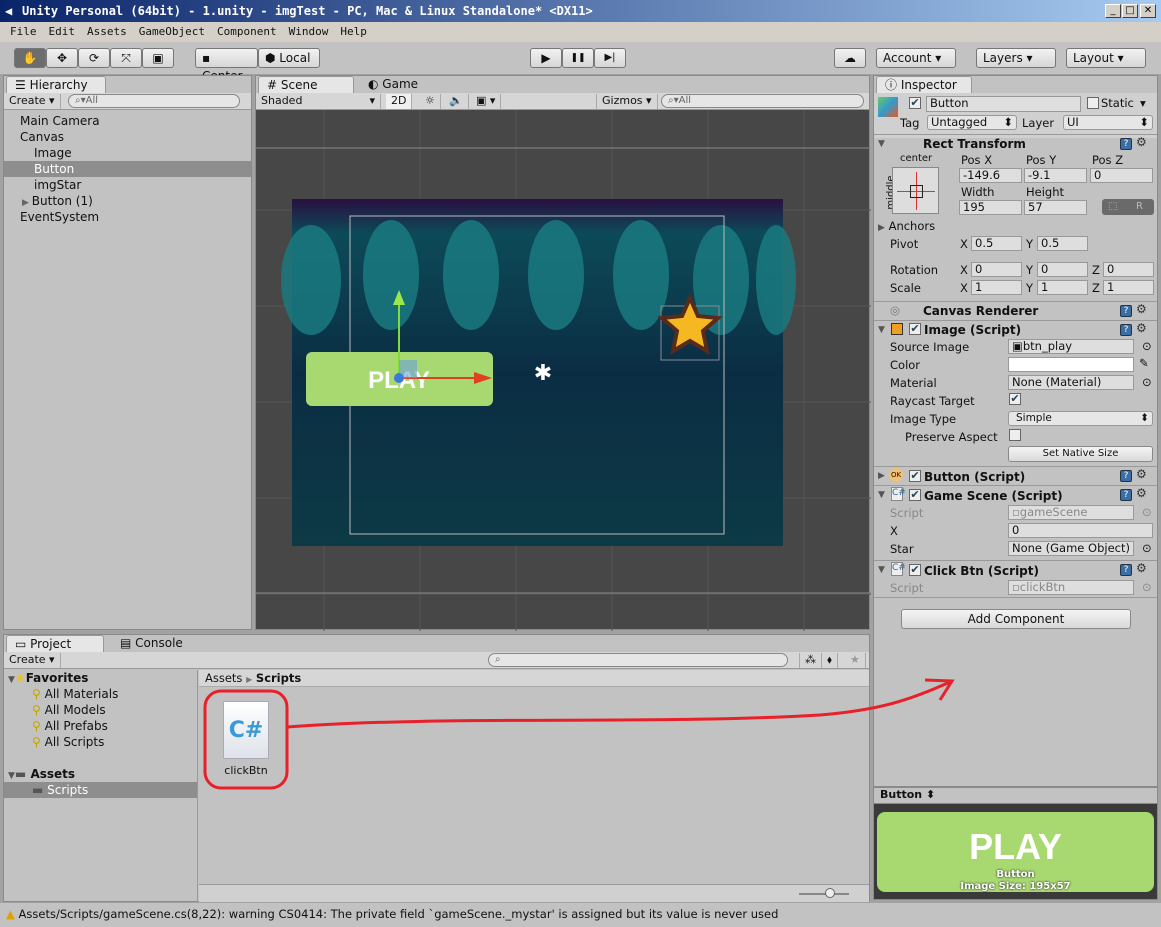  What do you see at coordinates (972, 122) in the screenshot?
I see `tag-dropdown: Untagged ⬍` at bounding box center [972, 122].